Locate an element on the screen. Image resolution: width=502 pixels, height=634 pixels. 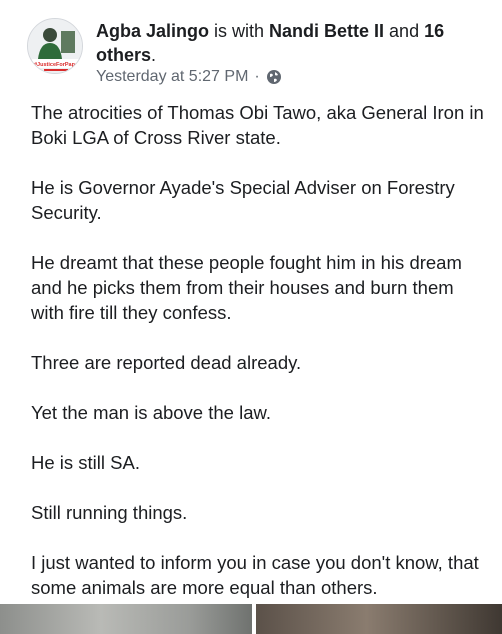
post-meta: Yesterday at 5:27 PM · is located at coordinates (189, 77).